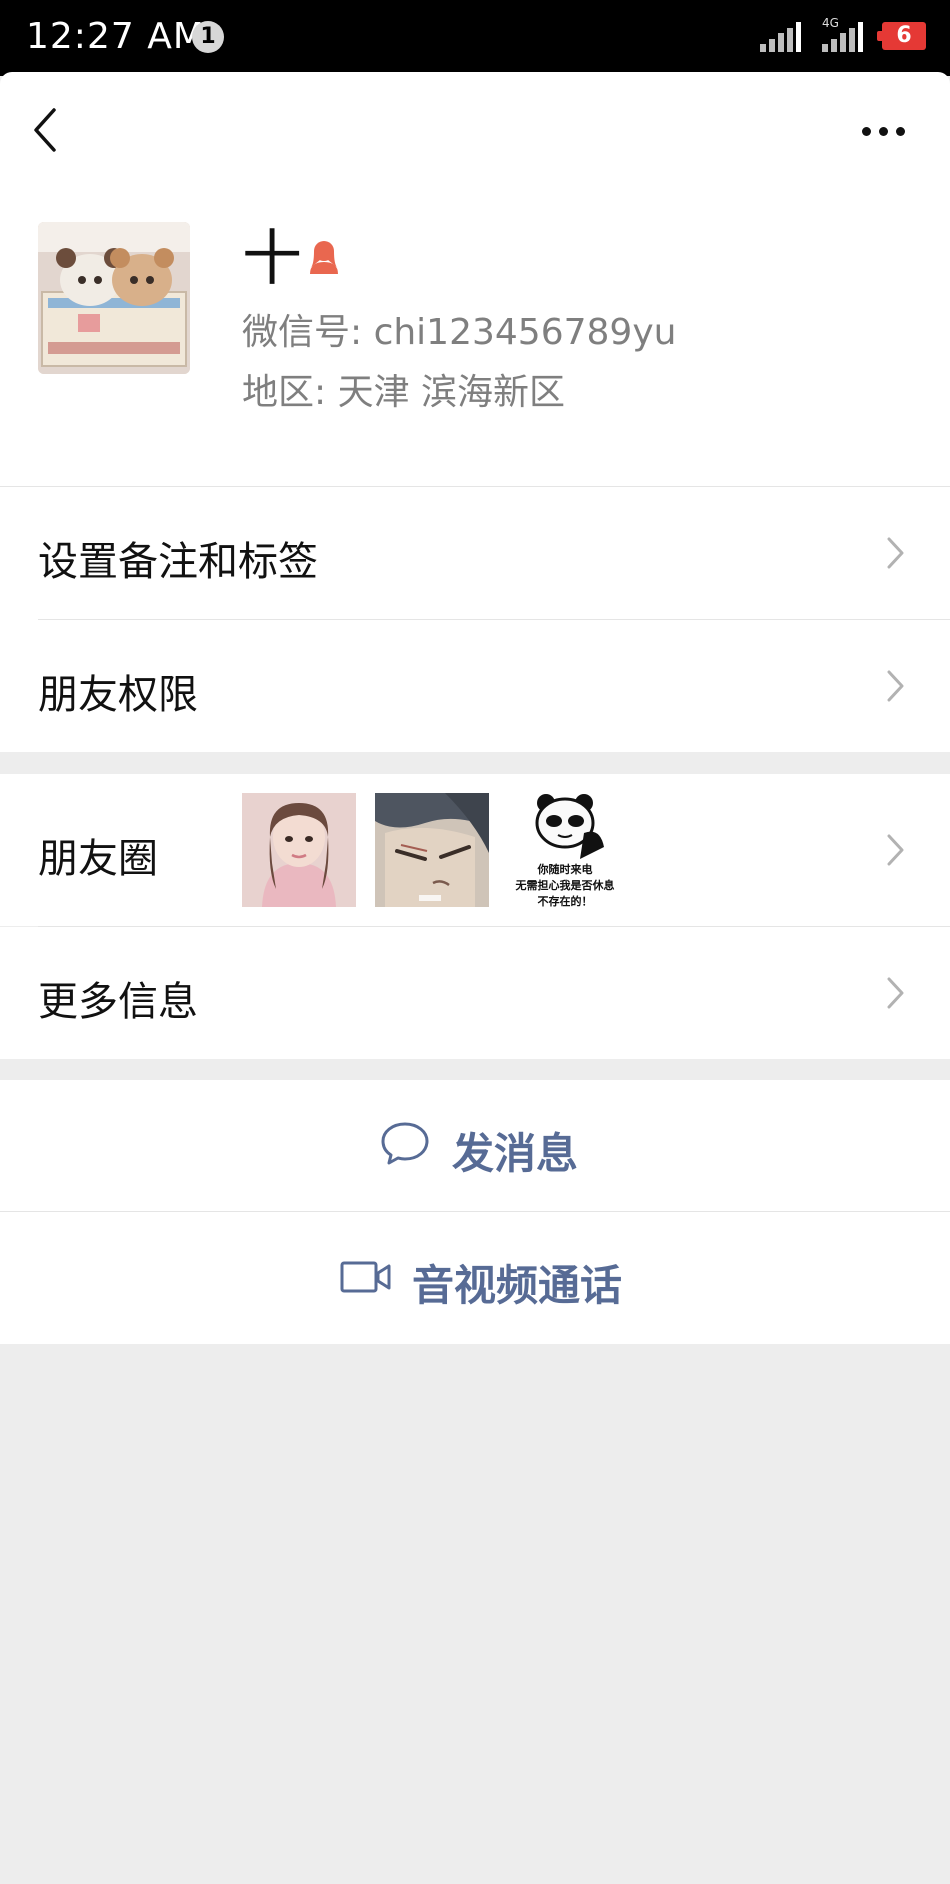 The image size is (950, 1884). I want to click on status-time: 12:27 AM, so click(115, 36).